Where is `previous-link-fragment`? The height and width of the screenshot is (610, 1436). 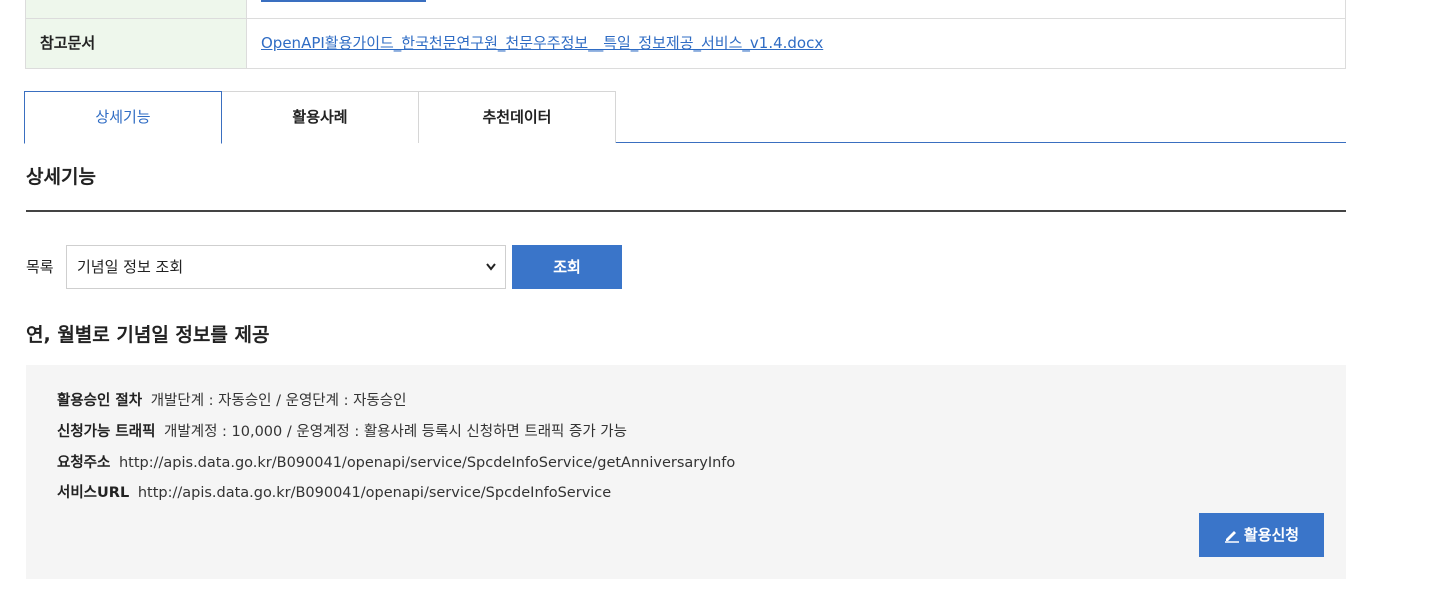 previous-link-fragment is located at coordinates (343, 1).